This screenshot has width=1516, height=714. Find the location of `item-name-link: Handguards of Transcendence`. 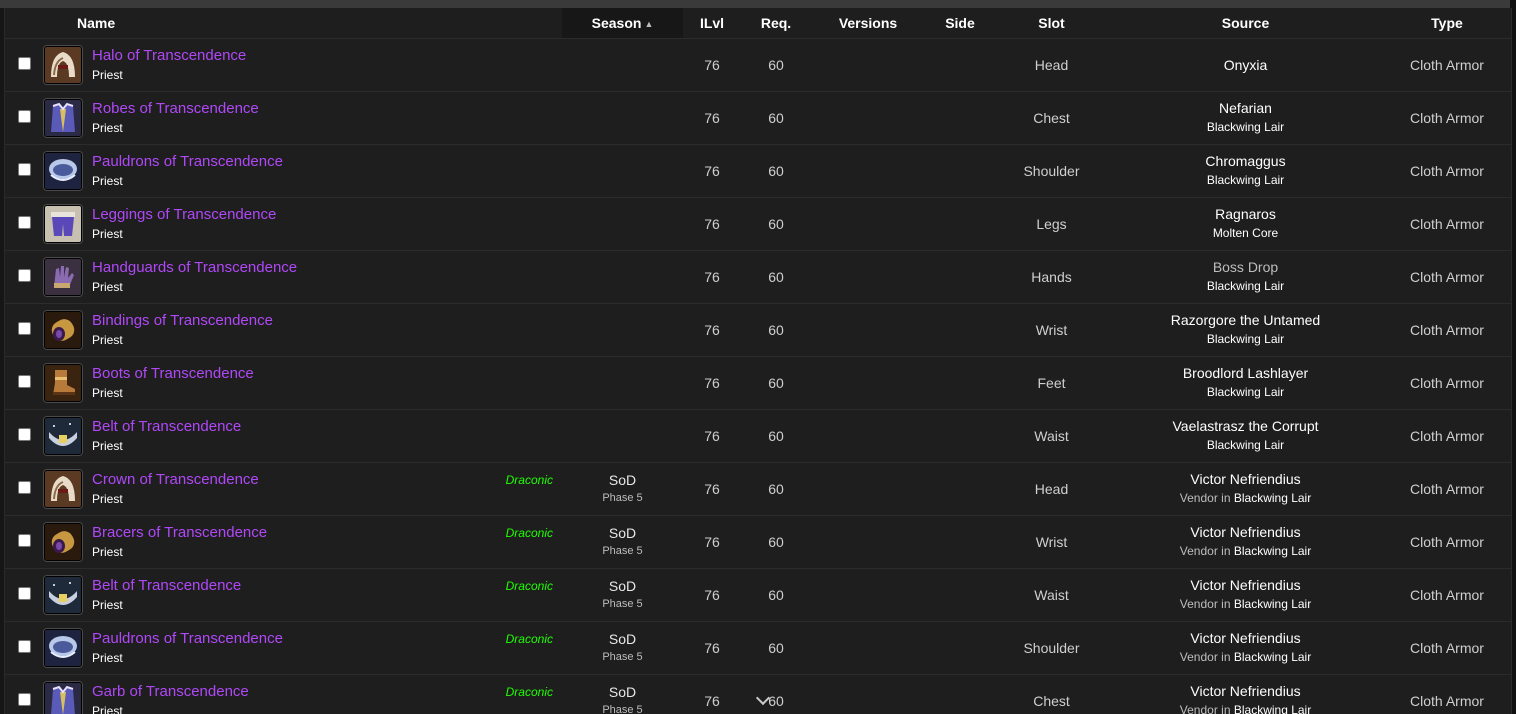

item-name-link: Handguards of Transcendence is located at coordinates (194, 267).